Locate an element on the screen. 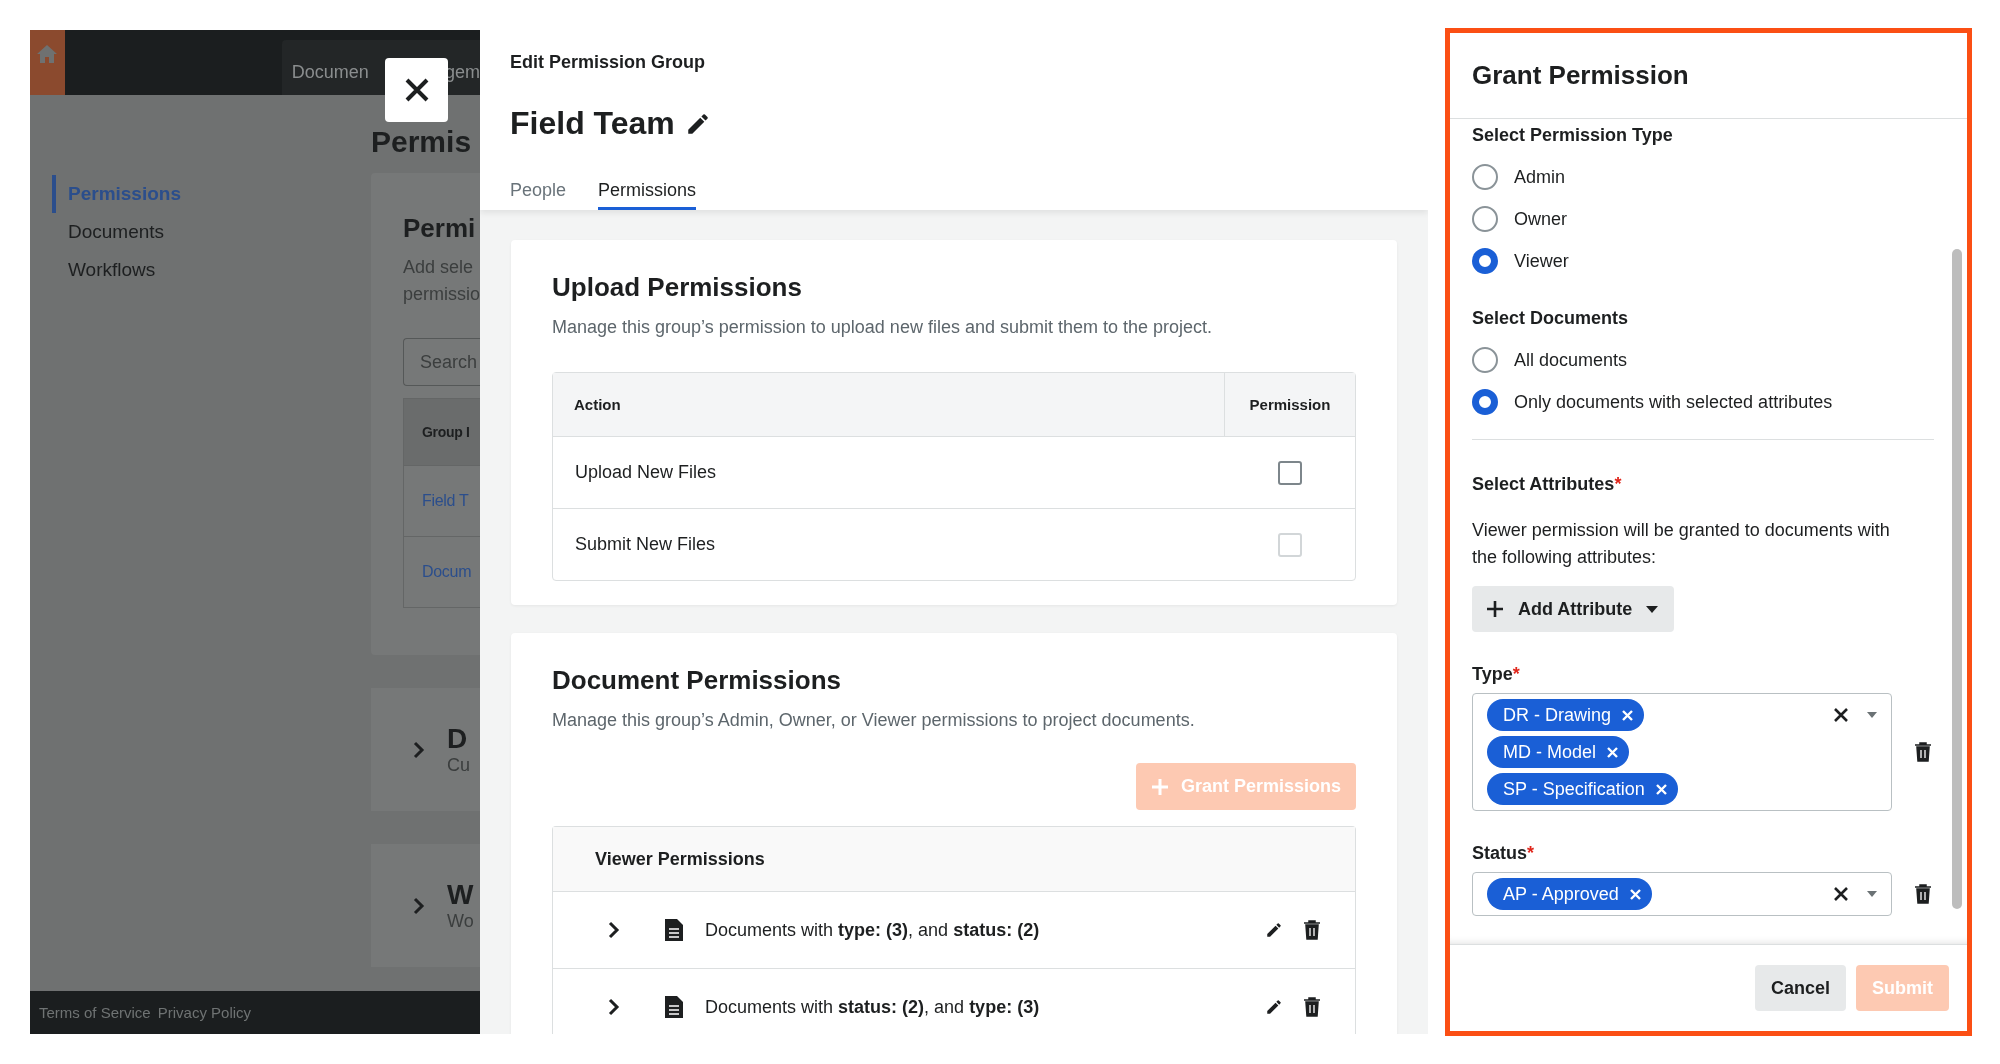 This screenshot has width=2000, height=1064. group-link: Field T is located at coordinates (445, 501).